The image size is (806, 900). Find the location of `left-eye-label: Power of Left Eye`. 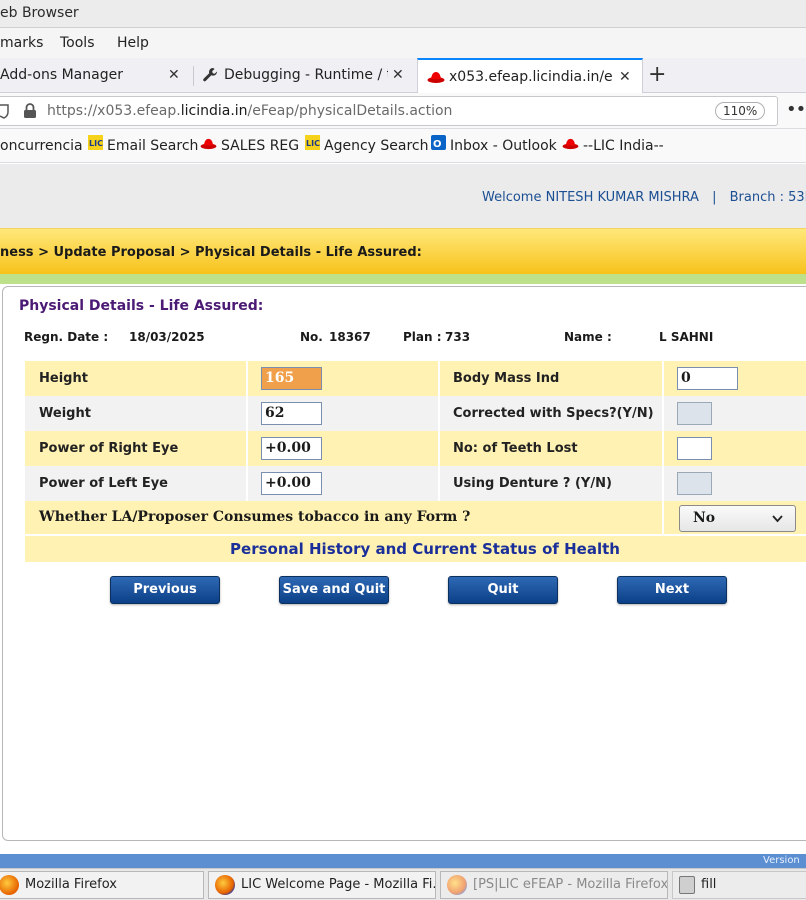

left-eye-label: Power of Left Eye is located at coordinates (104, 483).